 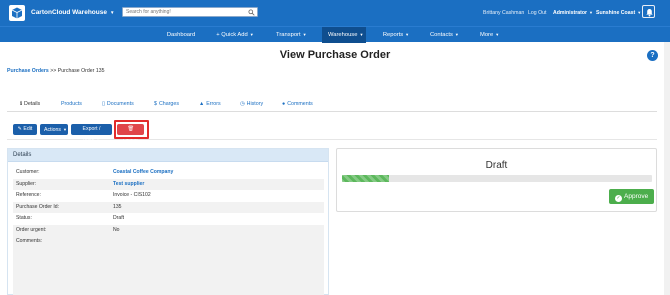 What do you see at coordinates (652, 55) in the screenshot?
I see `help-icon: ?` at bounding box center [652, 55].